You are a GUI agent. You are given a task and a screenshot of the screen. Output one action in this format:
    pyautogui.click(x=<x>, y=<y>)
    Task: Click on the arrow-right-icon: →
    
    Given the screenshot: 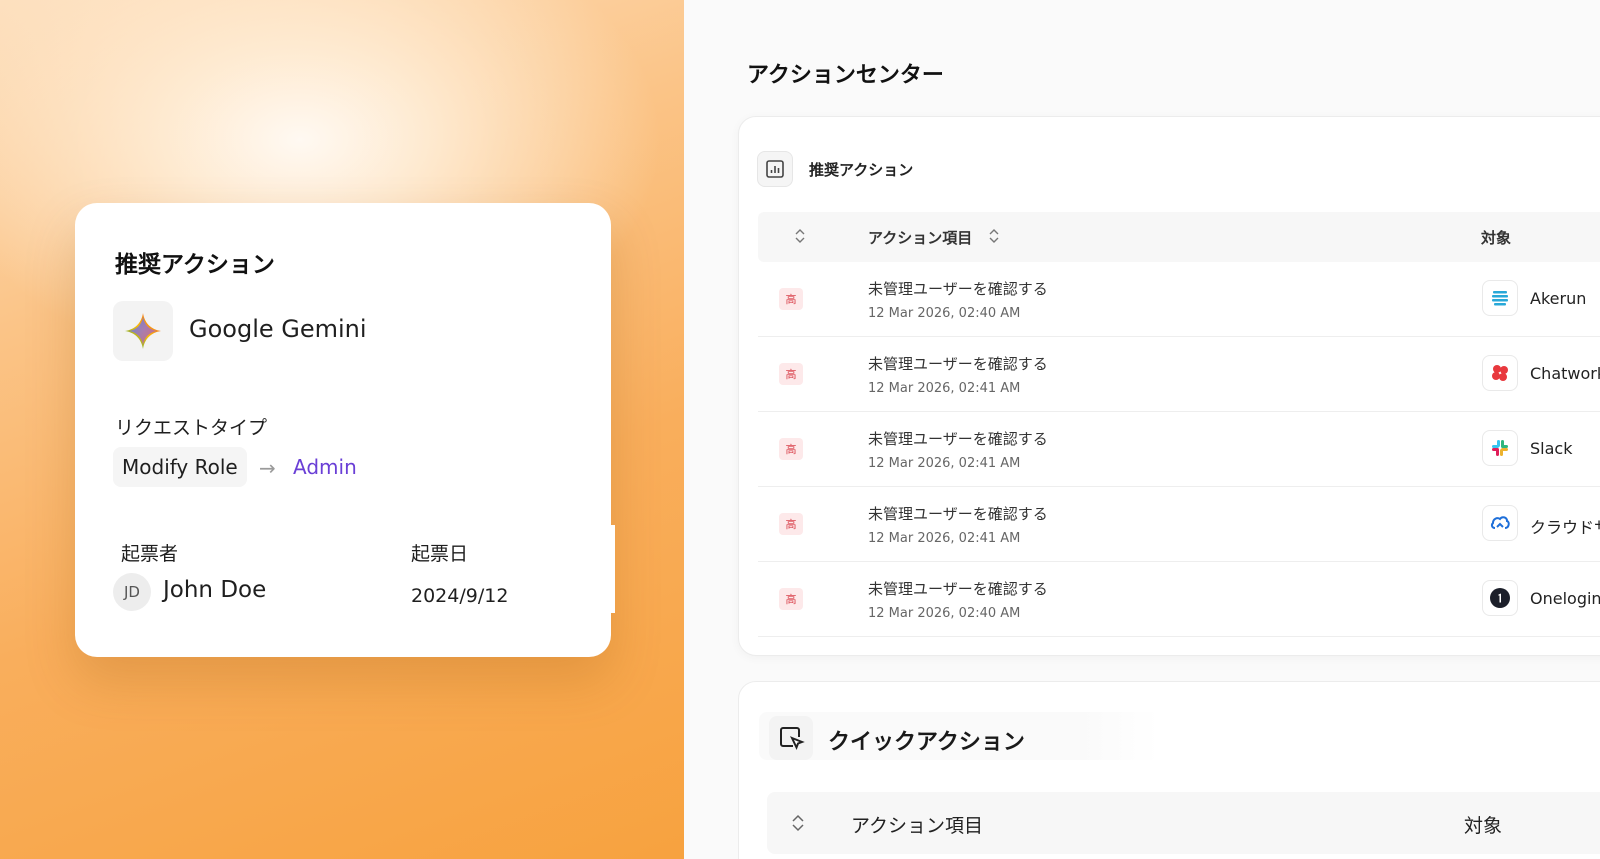 What is the action you would take?
    pyautogui.click(x=267, y=468)
    